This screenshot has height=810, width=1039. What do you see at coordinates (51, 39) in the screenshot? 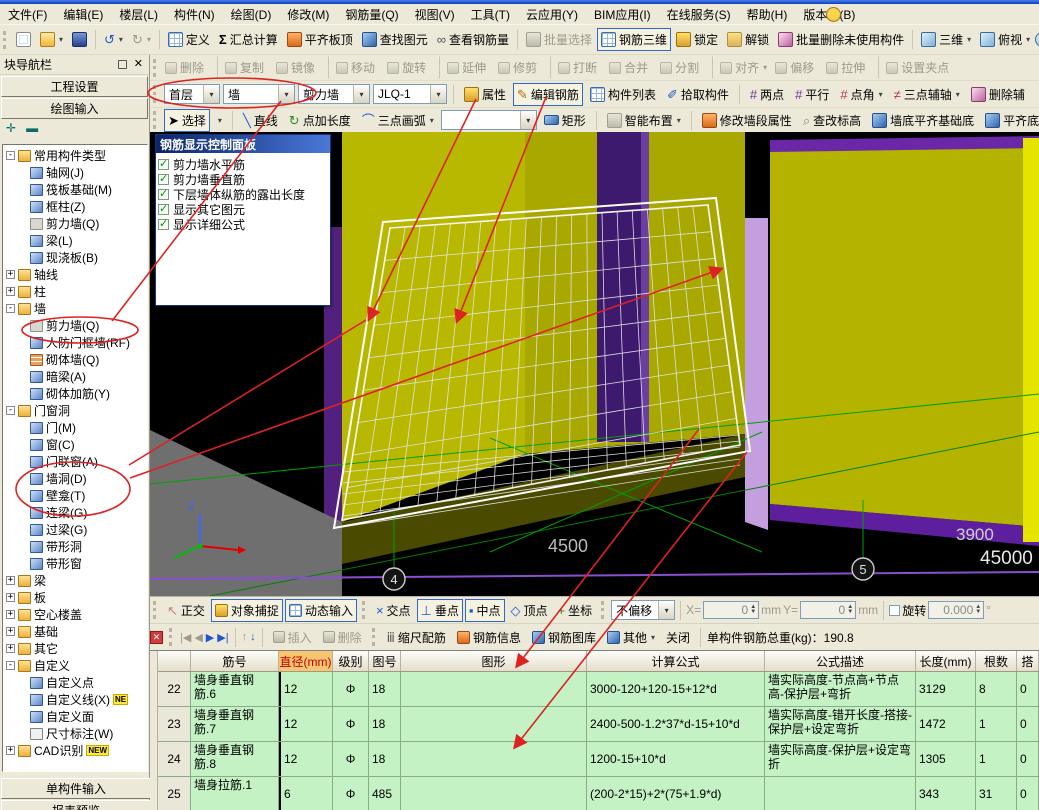
I see `open-file-button: ▾` at bounding box center [51, 39].